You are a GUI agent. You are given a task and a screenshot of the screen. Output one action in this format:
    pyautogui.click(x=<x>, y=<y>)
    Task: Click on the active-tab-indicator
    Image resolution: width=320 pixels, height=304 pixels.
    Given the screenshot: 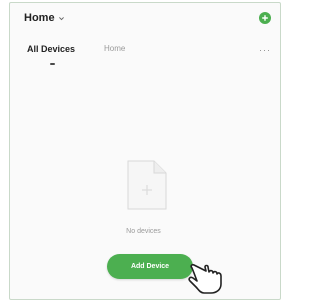 What is the action you would take?
    pyautogui.click(x=52, y=64)
    